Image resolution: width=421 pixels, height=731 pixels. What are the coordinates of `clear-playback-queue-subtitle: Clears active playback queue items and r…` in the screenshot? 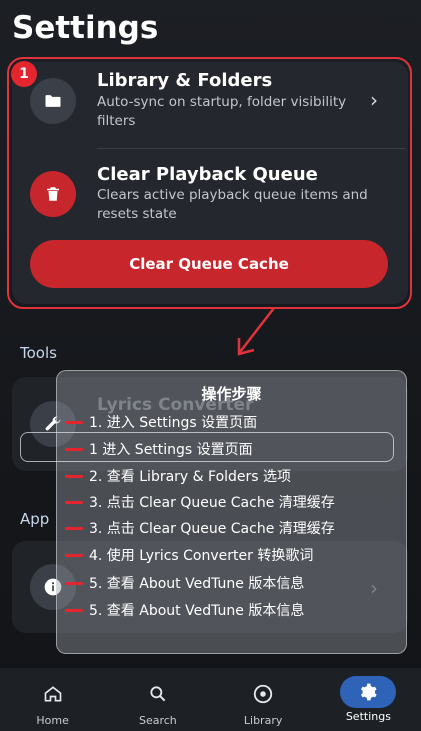 It's located at (232, 204).